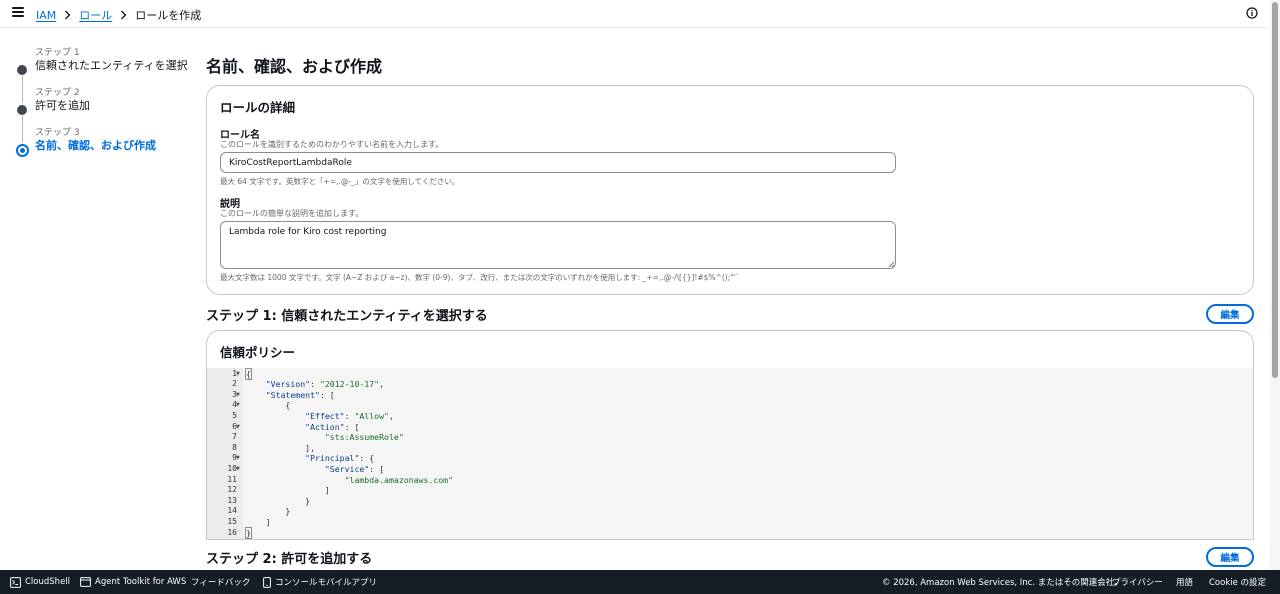 This screenshot has height=594, width=1280. I want to click on agent-toolkit-button: Agent Toolkit for AWS, so click(133, 582).